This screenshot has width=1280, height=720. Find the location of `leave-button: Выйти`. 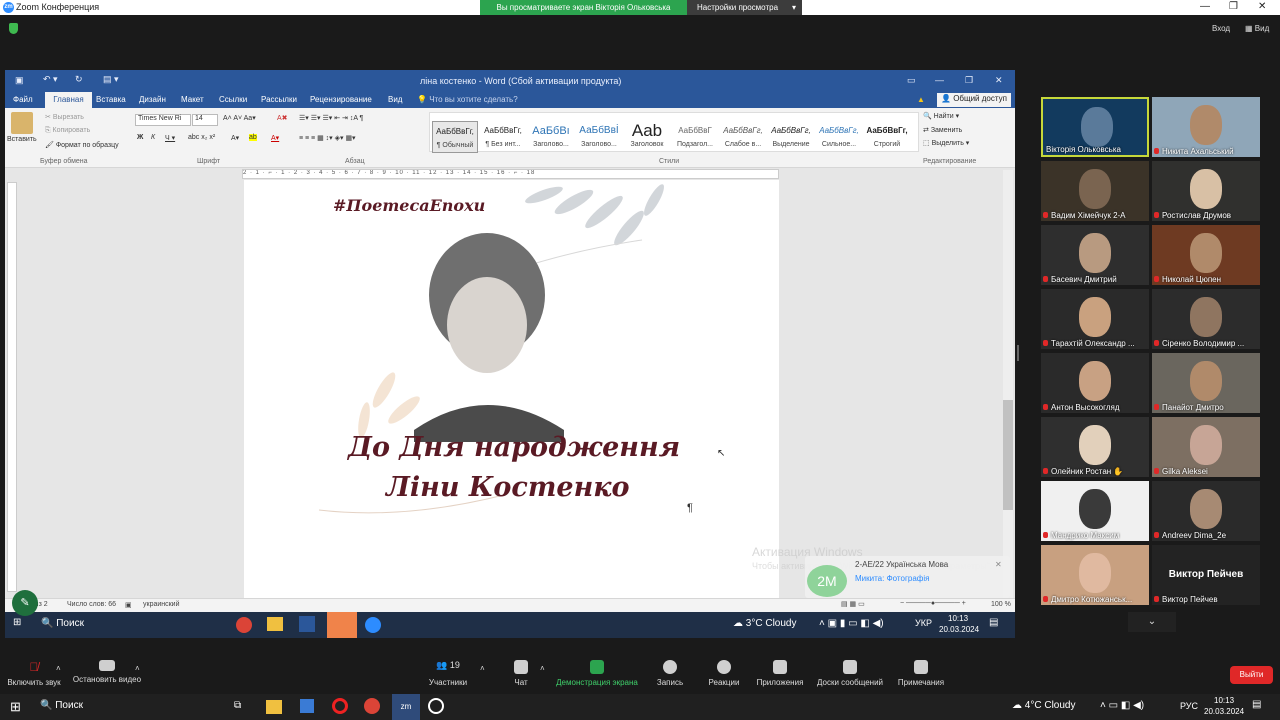

leave-button: Выйти is located at coordinates (1251, 675).